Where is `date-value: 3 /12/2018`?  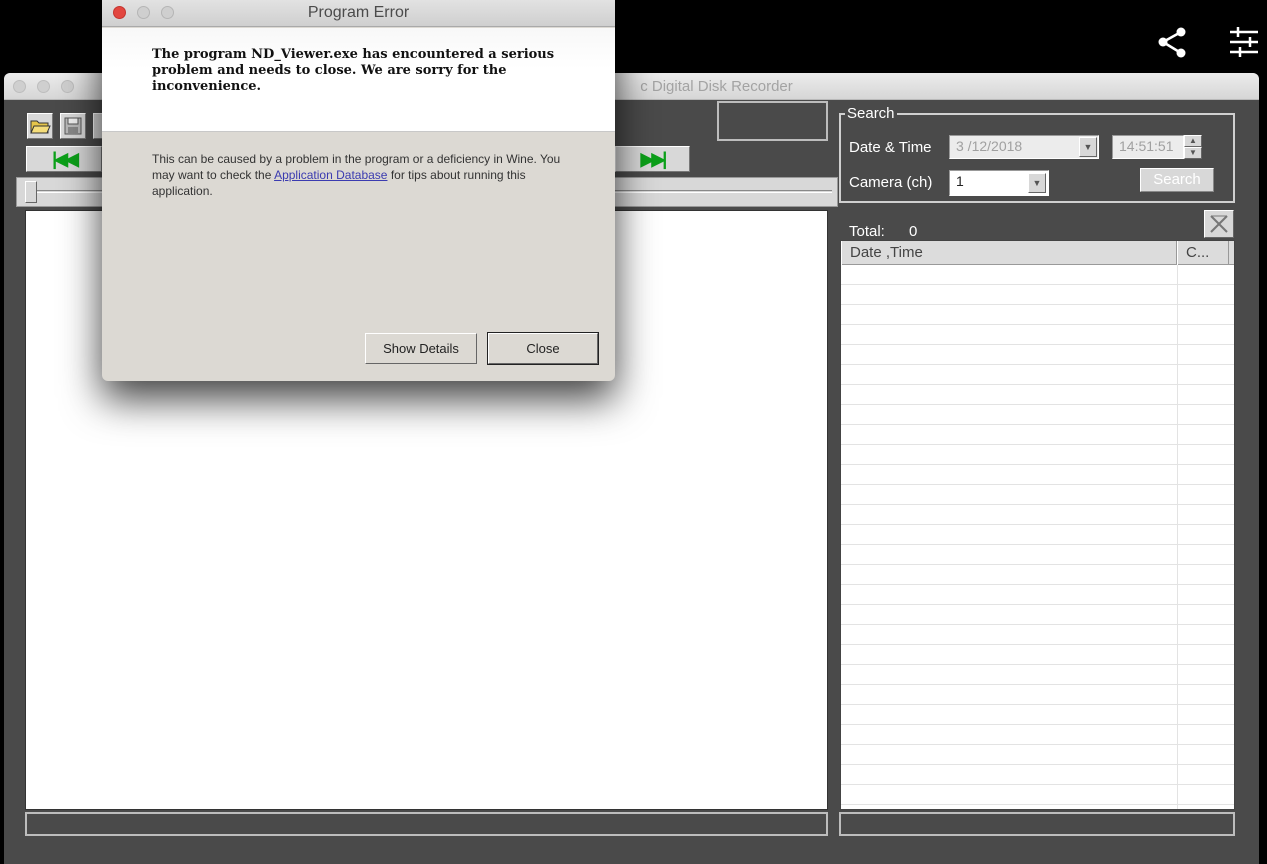 date-value: 3 /12/2018 is located at coordinates (989, 146).